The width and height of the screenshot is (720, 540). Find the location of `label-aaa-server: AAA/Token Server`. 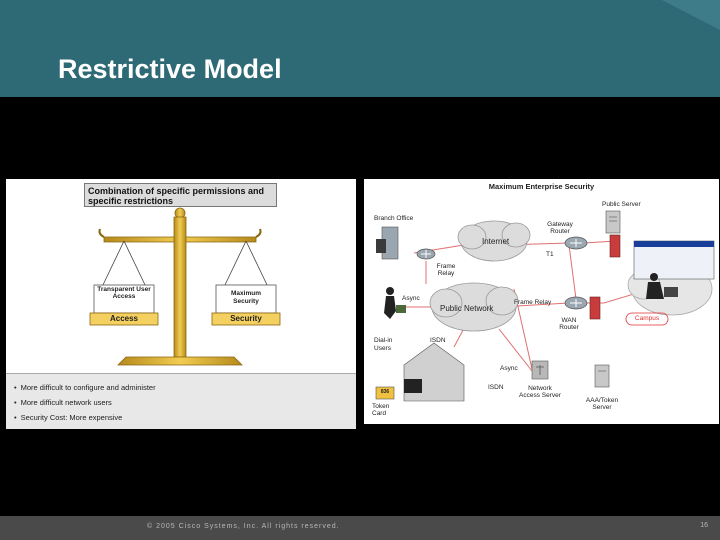

label-aaa-server: AAA/Token Server is located at coordinates (602, 404).